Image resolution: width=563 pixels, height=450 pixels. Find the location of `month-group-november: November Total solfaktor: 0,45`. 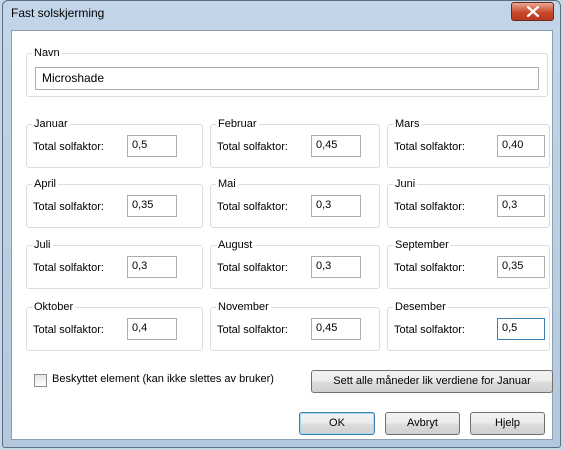

month-group-november: November Total solfaktor: 0,45 is located at coordinates (295, 325).